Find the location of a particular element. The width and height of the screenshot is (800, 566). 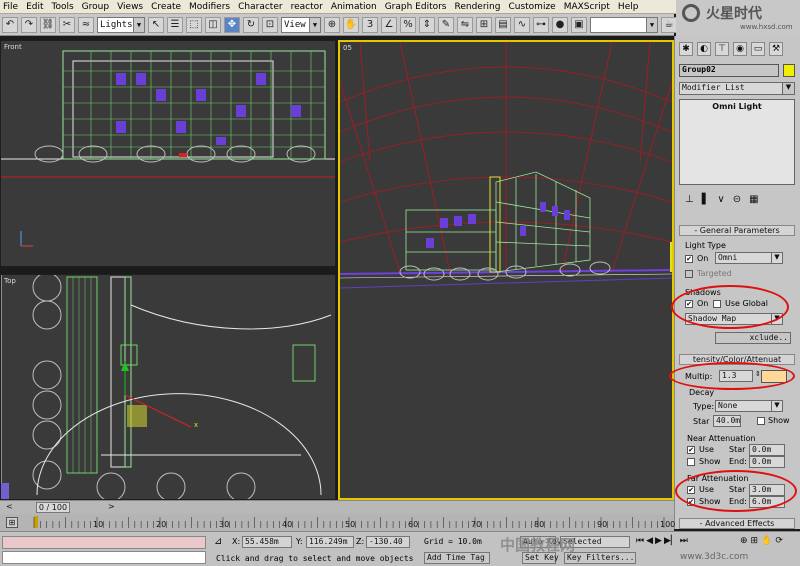

menu-tools: Tools is located at coordinates (63, 7).